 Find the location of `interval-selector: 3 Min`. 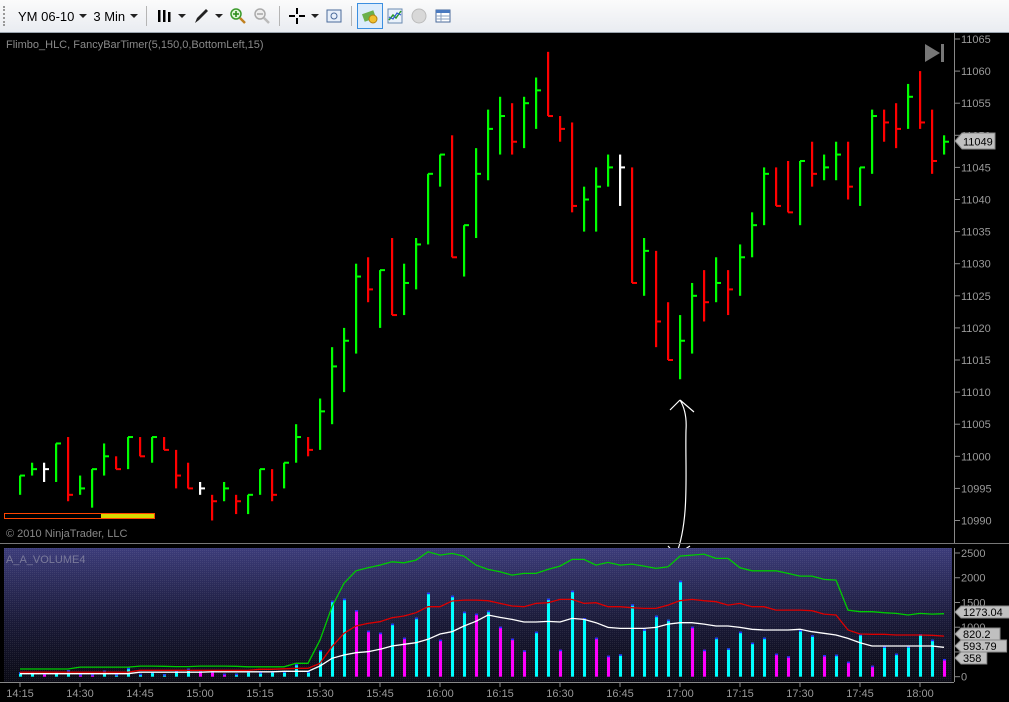

interval-selector: 3 Min is located at coordinates (115, 16).